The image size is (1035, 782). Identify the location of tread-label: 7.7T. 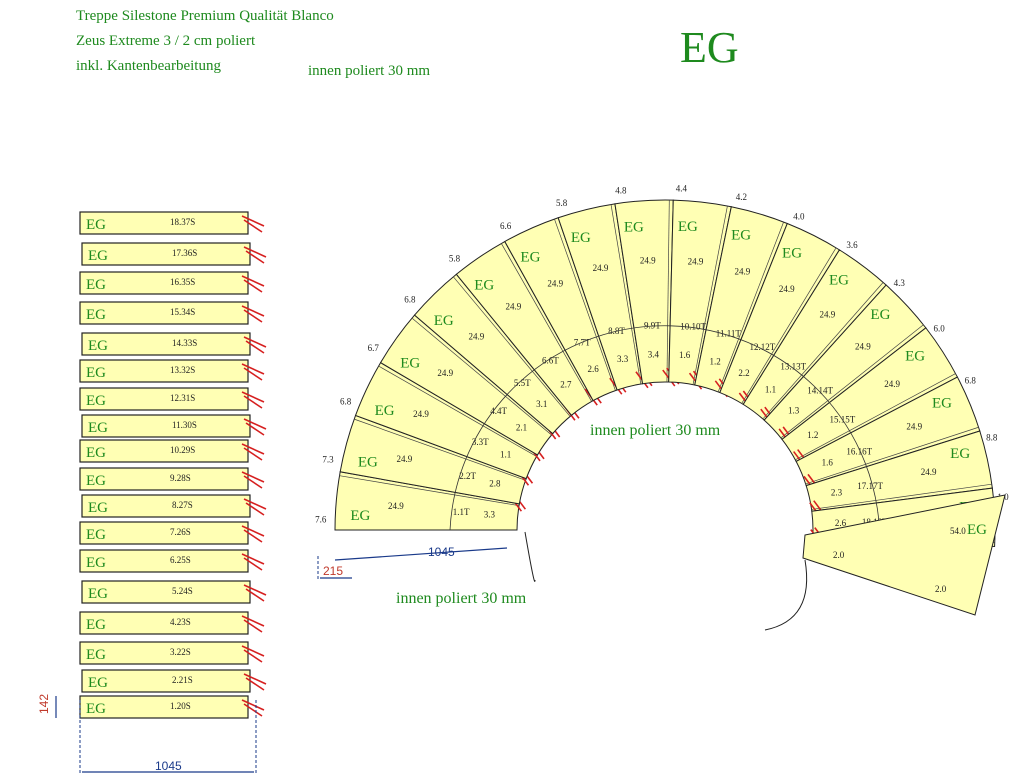
(582, 343).